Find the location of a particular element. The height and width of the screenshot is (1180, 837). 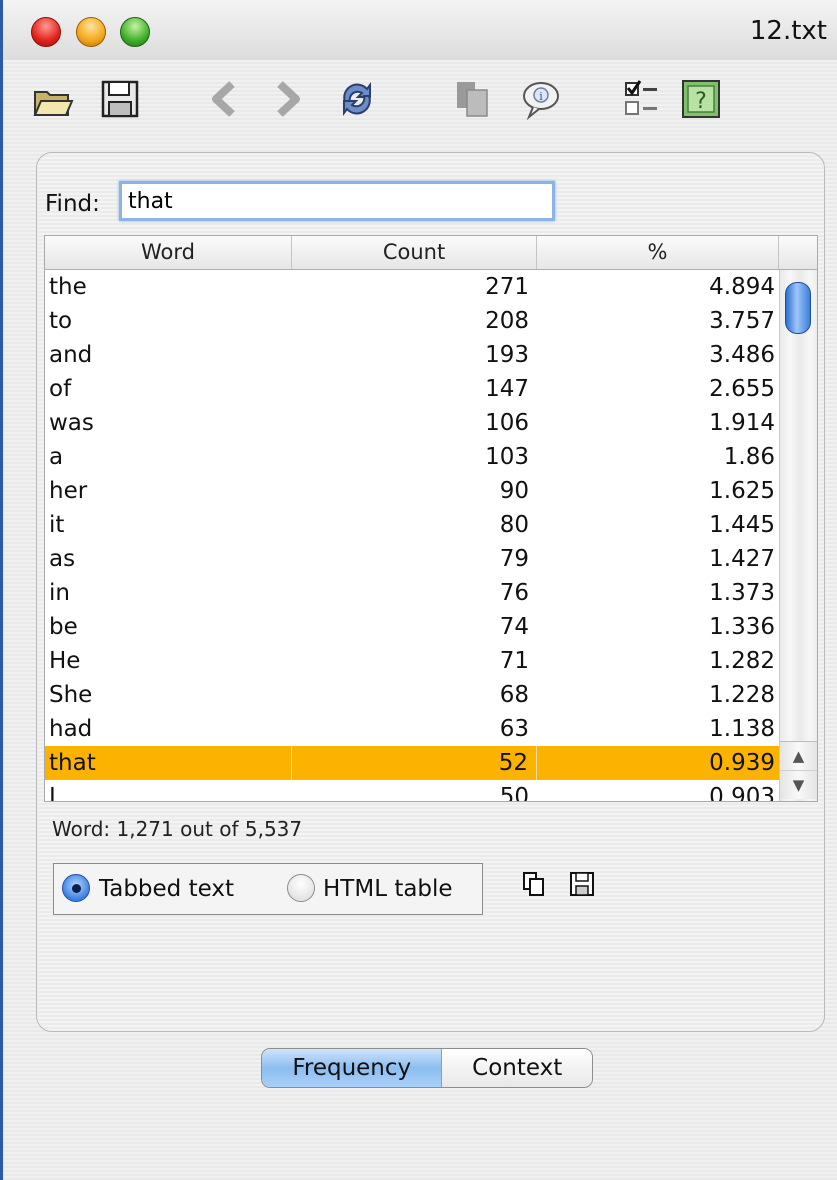

cell-count: 193 is located at coordinates (507, 355).